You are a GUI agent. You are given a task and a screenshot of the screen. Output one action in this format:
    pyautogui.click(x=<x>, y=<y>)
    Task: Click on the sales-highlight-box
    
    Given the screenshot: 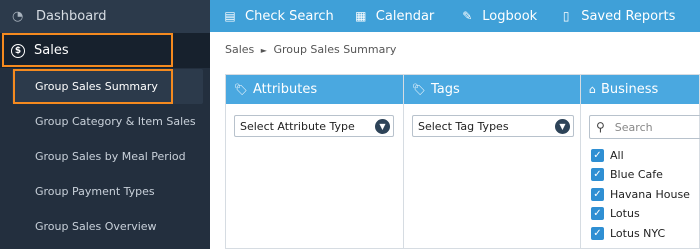 What is the action you would take?
    pyautogui.click(x=87, y=50)
    